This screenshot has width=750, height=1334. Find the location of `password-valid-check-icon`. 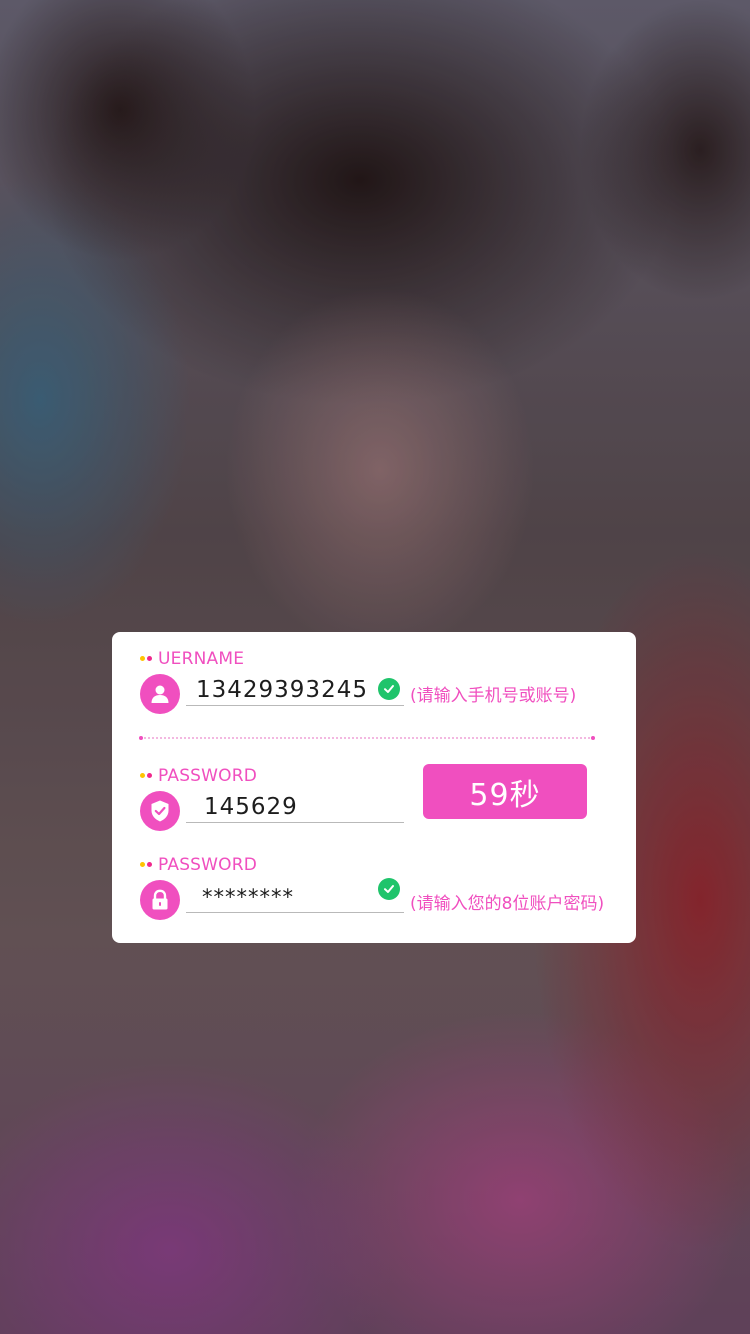

password-valid-check-icon is located at coordinates (389, 889).